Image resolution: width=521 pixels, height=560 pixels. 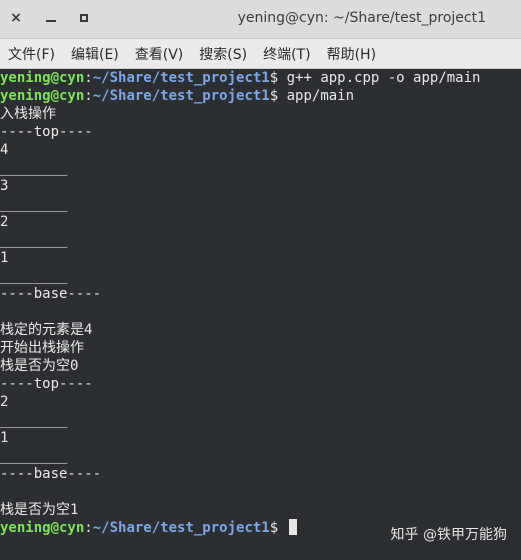 What do you see at coordinates (42, 348) in the screenshot?
I see `output-line: 开始出栈操作` at bounding box center [42, 348].